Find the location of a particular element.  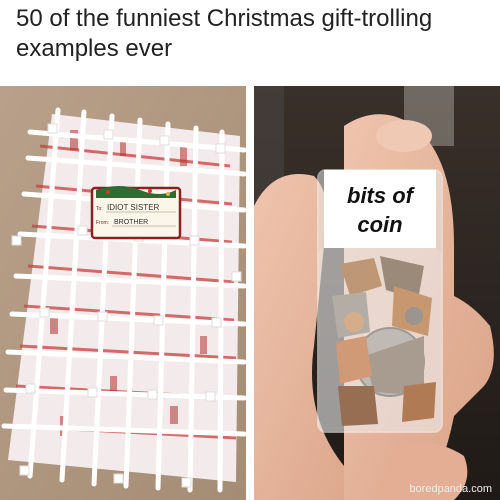

coin-container: bits of coin is located at coordinates (380, 301).